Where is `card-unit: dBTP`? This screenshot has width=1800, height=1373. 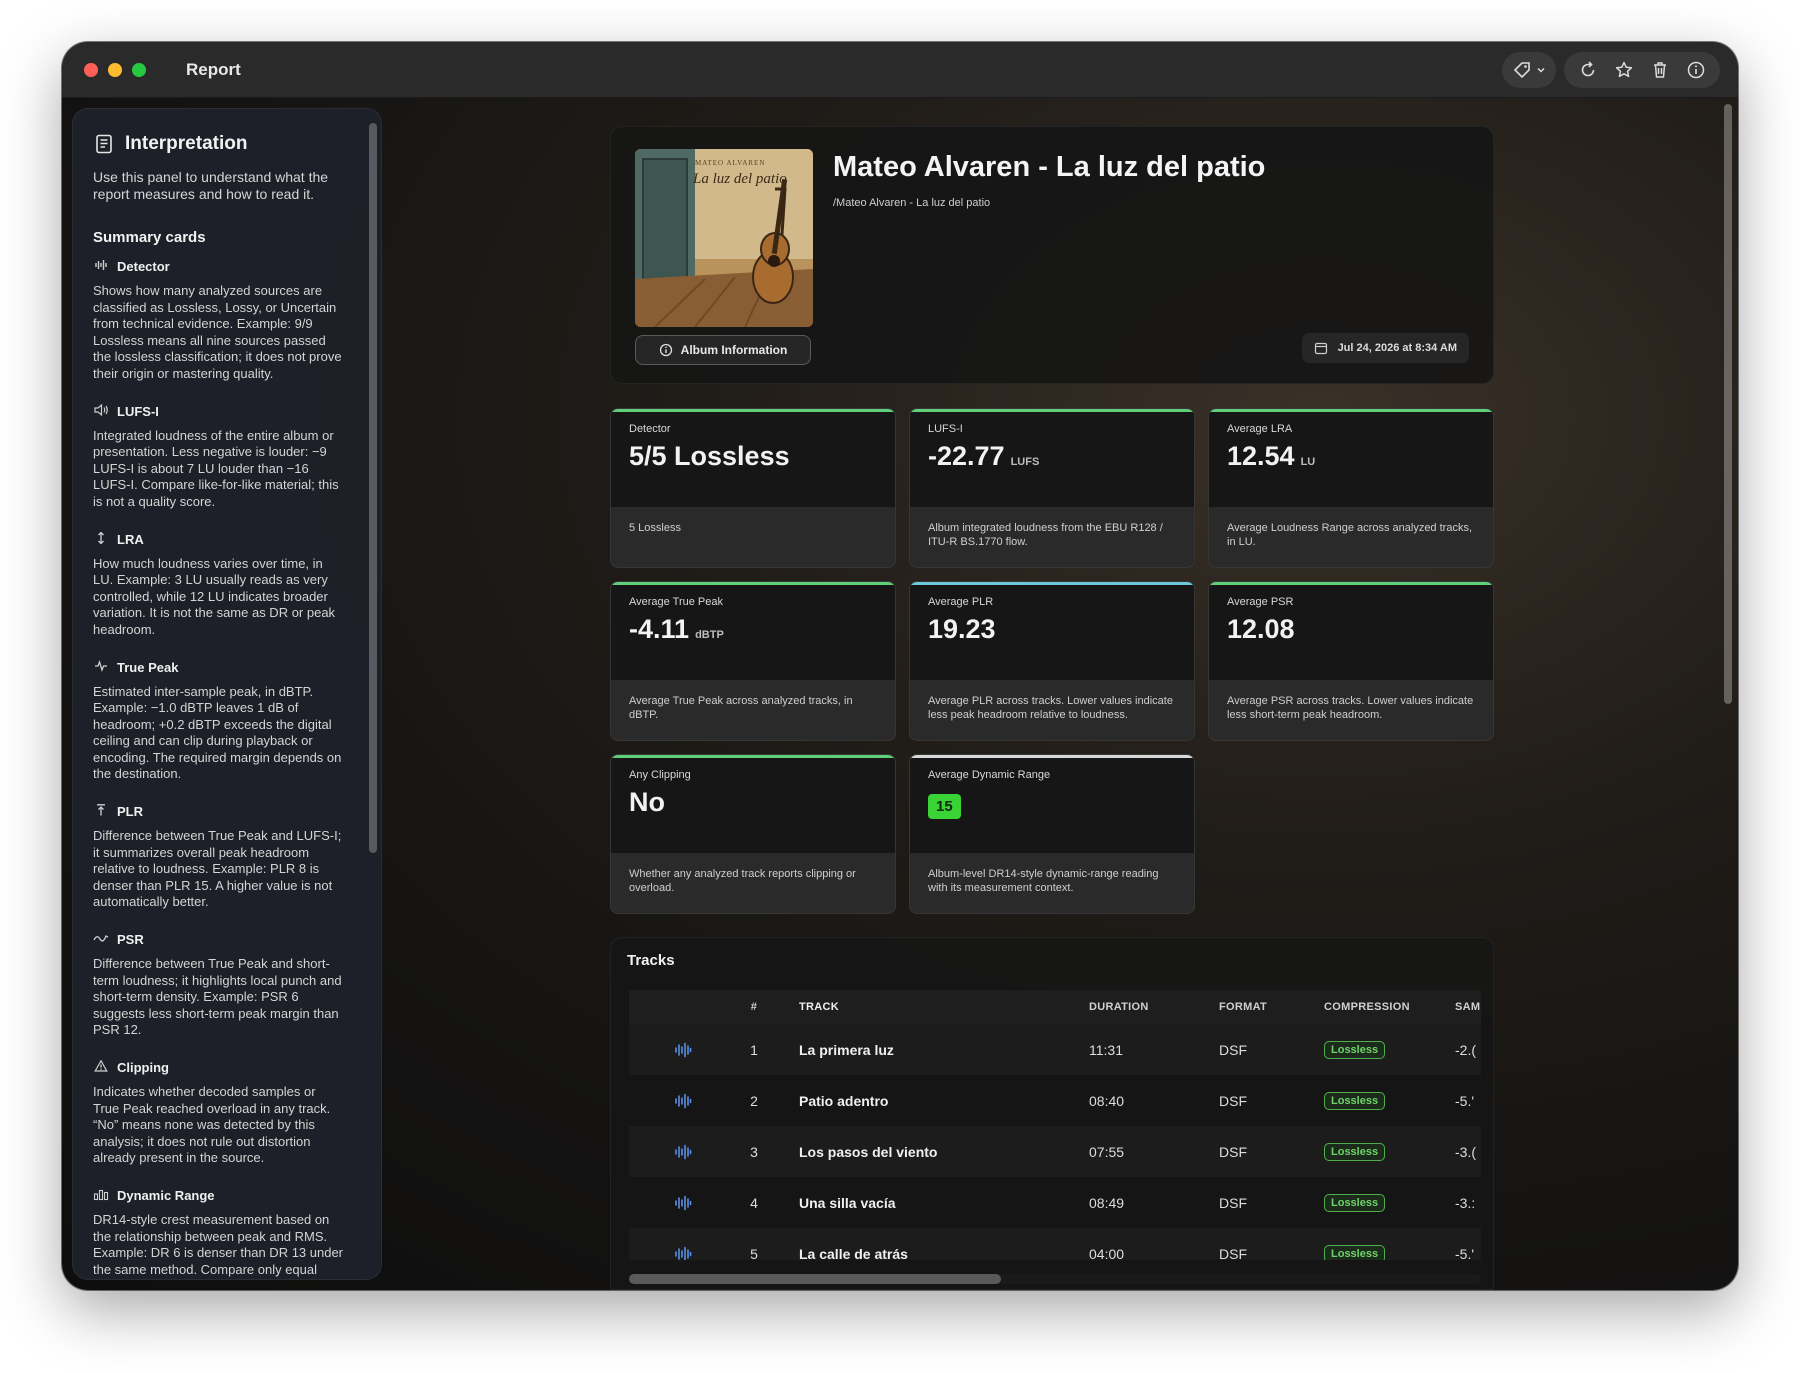
card-unit: dBTP is located at coordinates (709, 635).